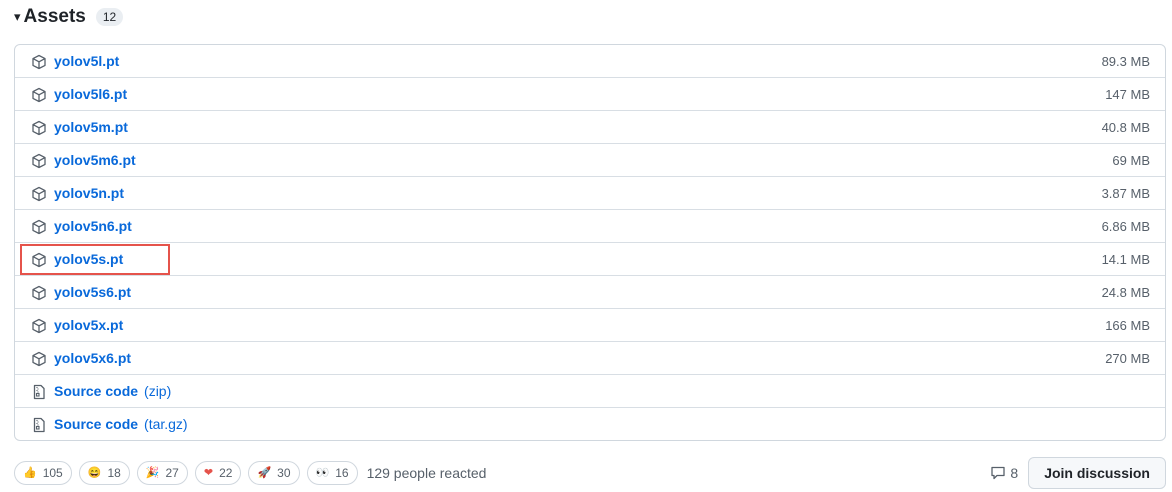 Image resolution: width=1172 pixels, height=492 pixels. I want to click on reactions-summary: 129 people reacted, so click(426, 473).